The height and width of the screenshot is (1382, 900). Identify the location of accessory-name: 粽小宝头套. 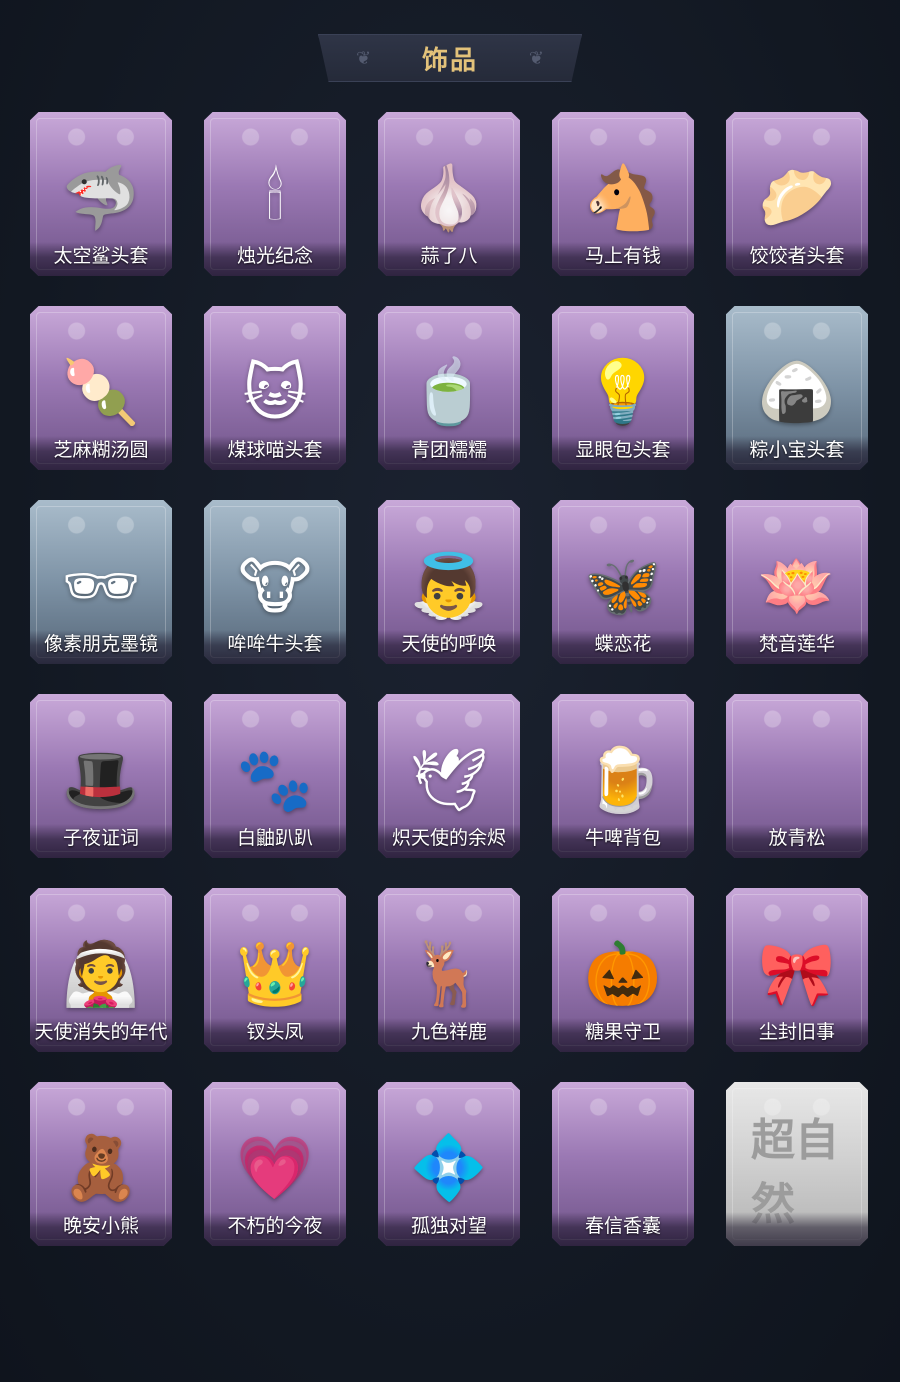
(797, 450).